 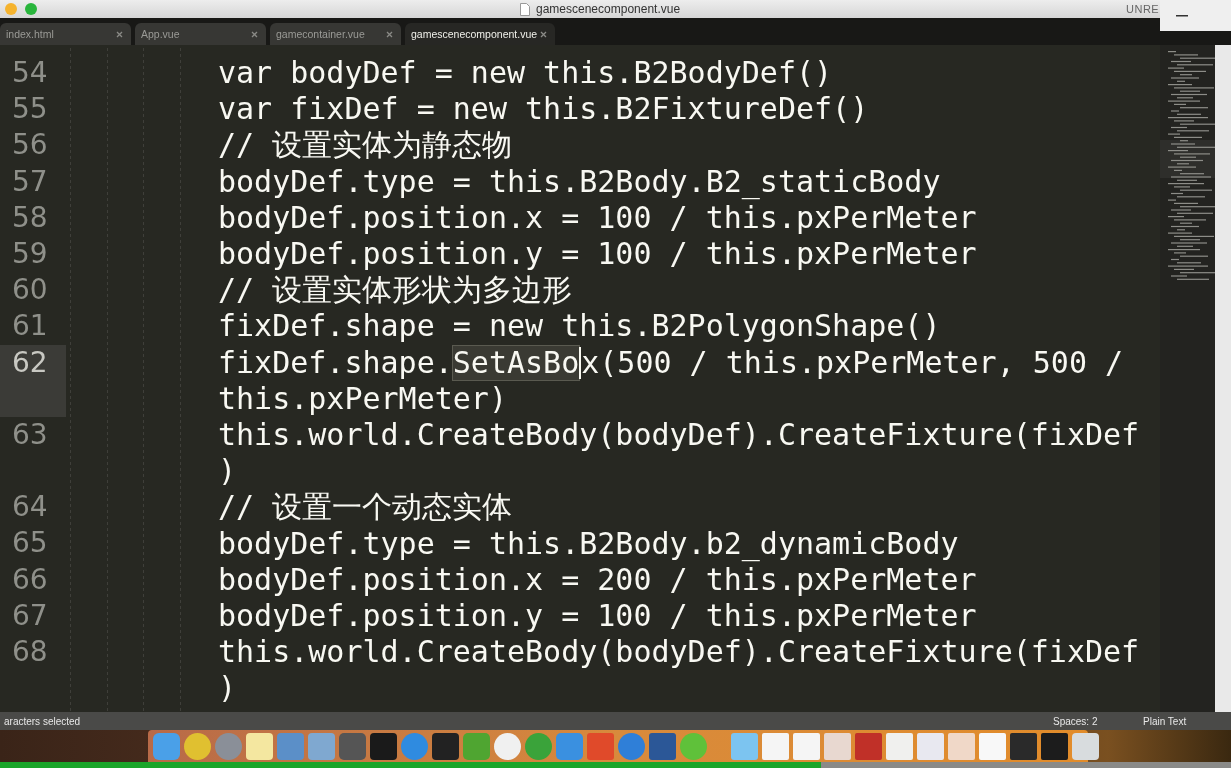 What do you see at coordinates (516, 362) in the screenshot?
I see `highlighted-code-text: SetAsBo` at bounding box center [516, 362].